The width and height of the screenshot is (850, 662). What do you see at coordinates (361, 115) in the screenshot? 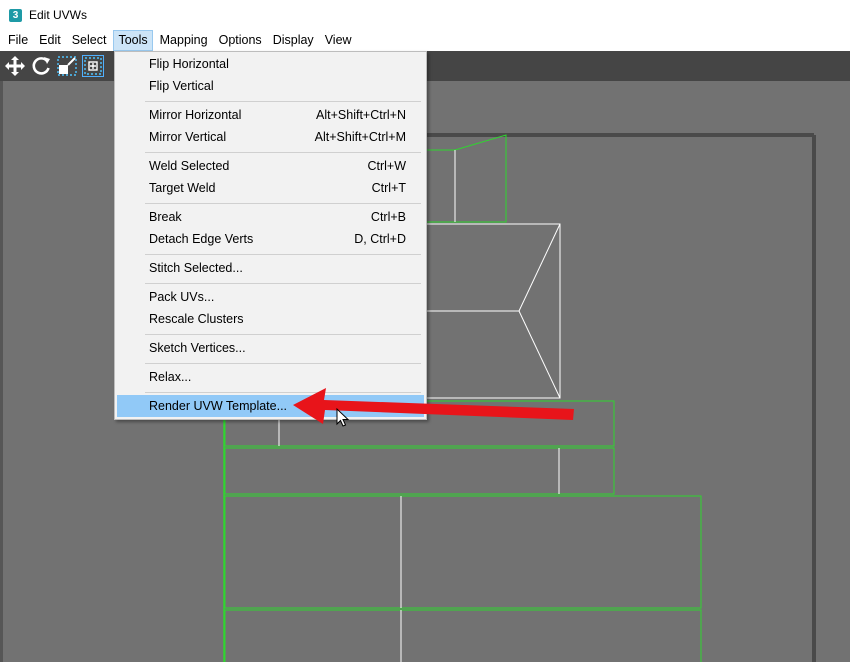
I see `menu-item-shortcut: Alt+Shift+Ctrl+N` at bounding box center [361, 115].